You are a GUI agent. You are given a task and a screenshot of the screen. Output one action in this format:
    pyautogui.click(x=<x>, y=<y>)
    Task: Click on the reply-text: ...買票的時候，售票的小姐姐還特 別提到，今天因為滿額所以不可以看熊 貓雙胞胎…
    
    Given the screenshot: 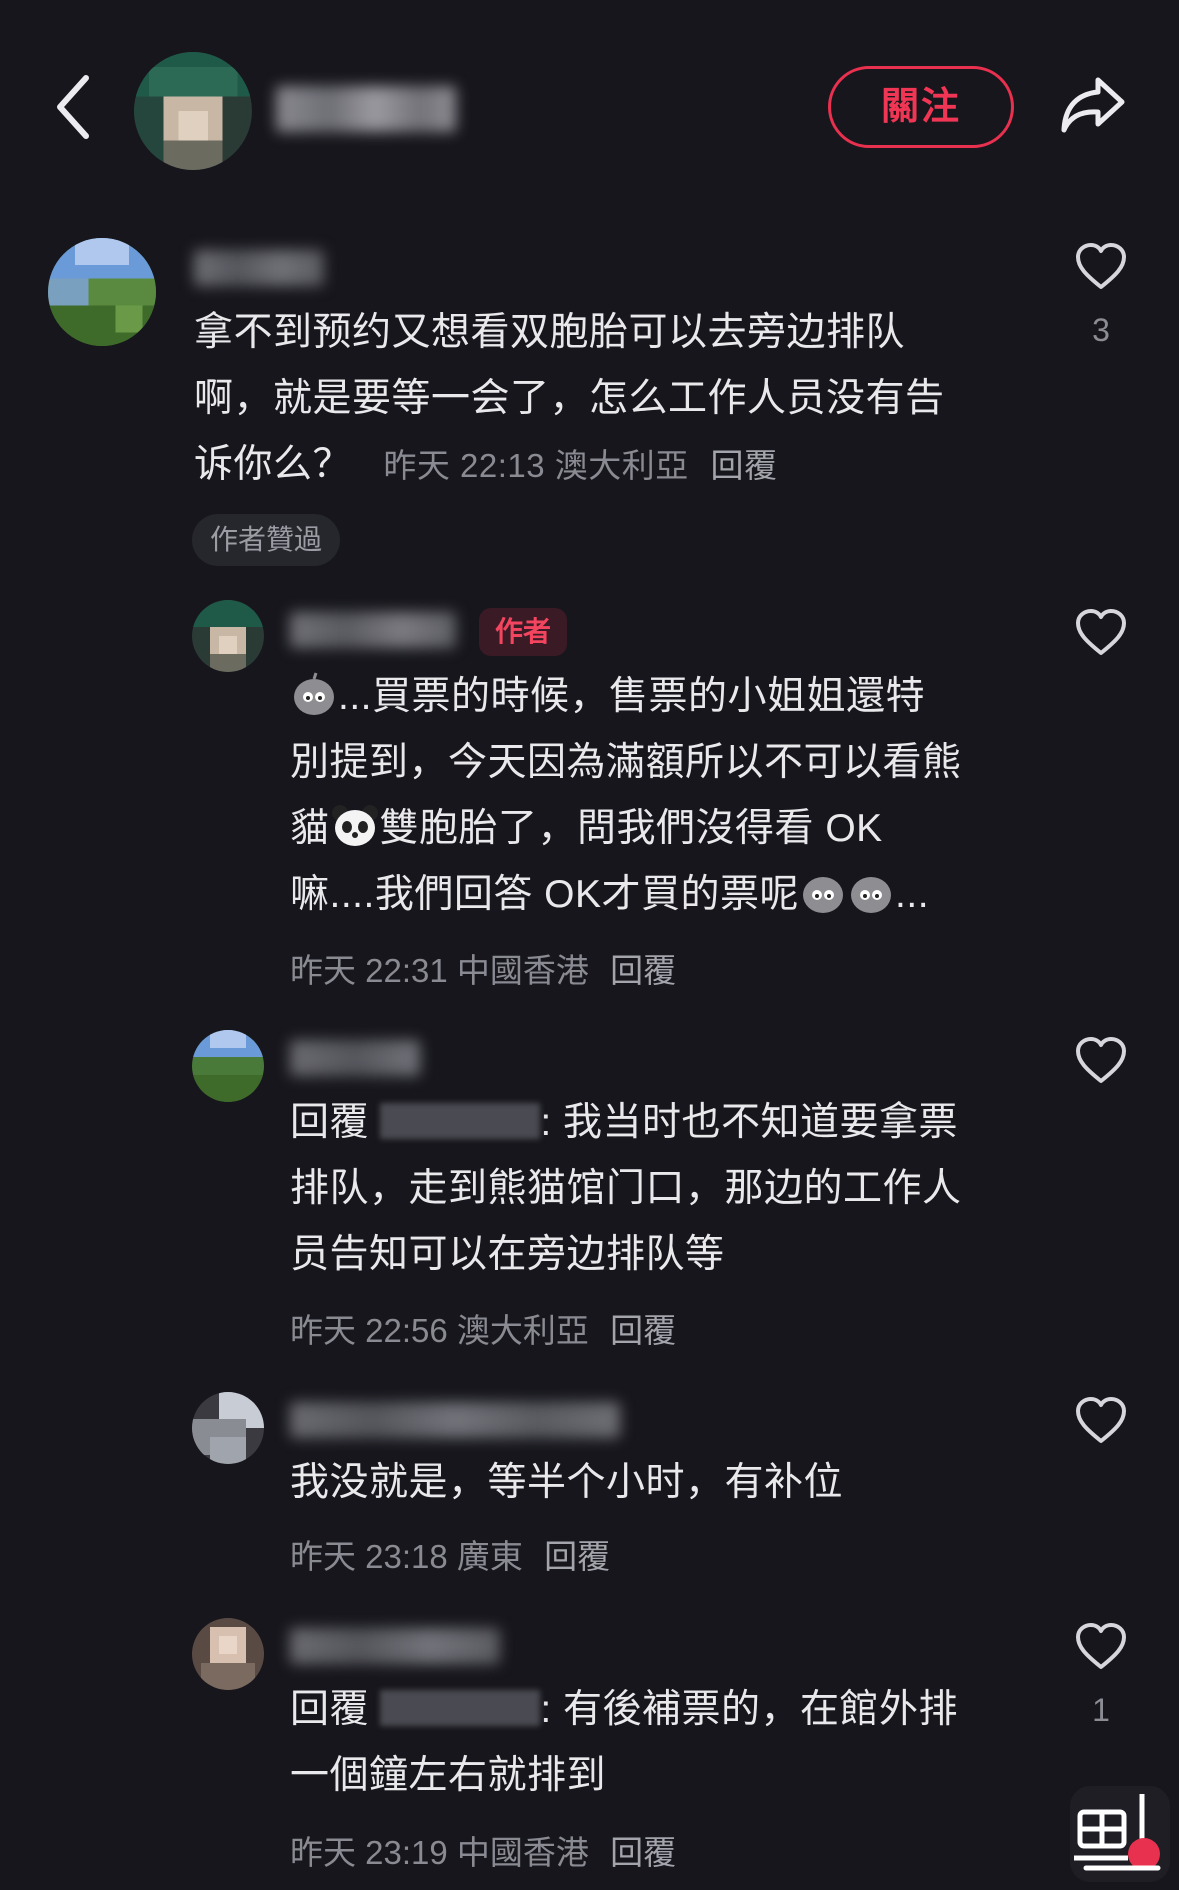 What is the action you would take?
    pyautogui.click(x=660, y=796)
    